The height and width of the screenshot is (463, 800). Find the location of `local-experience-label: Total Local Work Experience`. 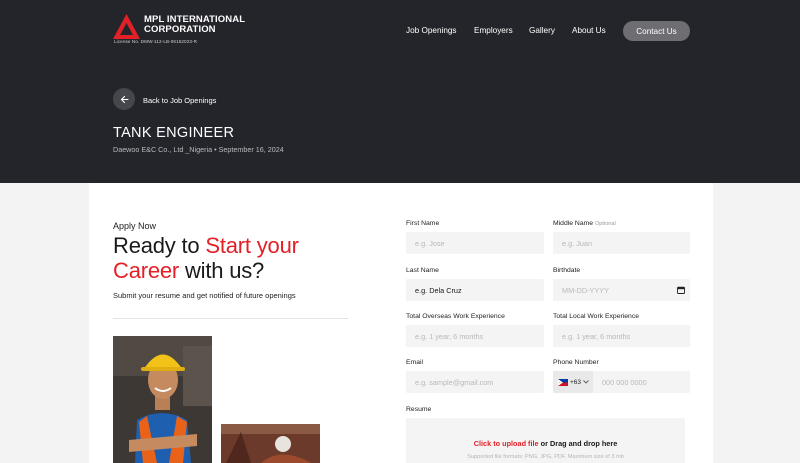

local-experience-label: Total Local Work Experience is located at coordinates (596, 316).